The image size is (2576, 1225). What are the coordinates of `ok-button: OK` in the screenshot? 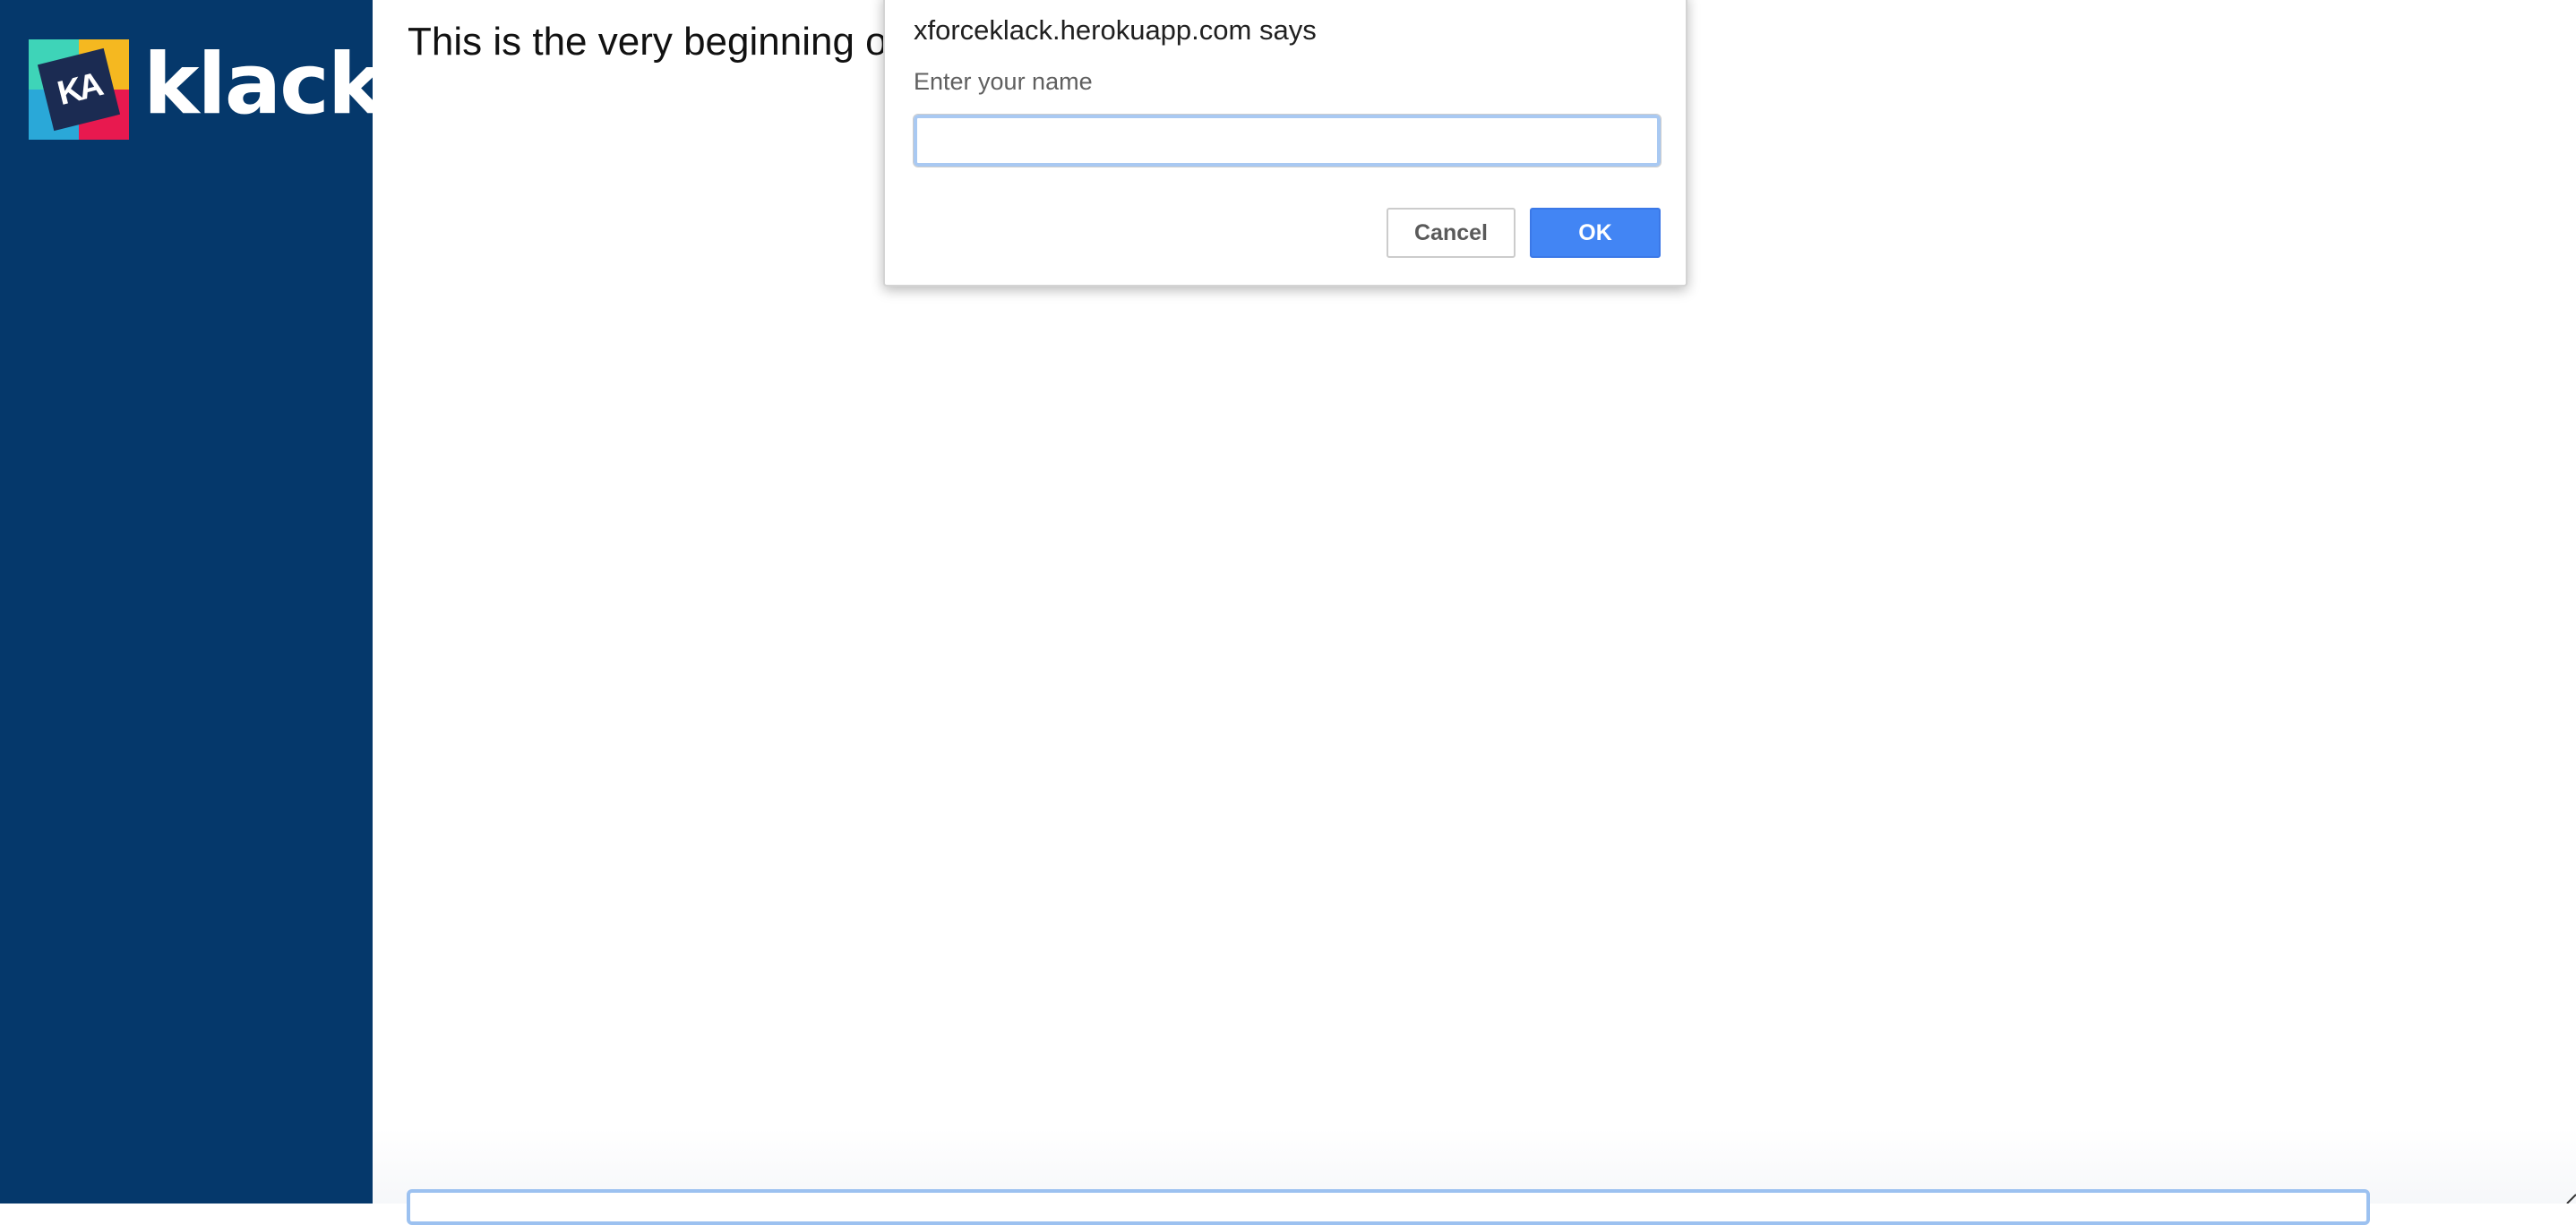 It's located at (1595, 233).